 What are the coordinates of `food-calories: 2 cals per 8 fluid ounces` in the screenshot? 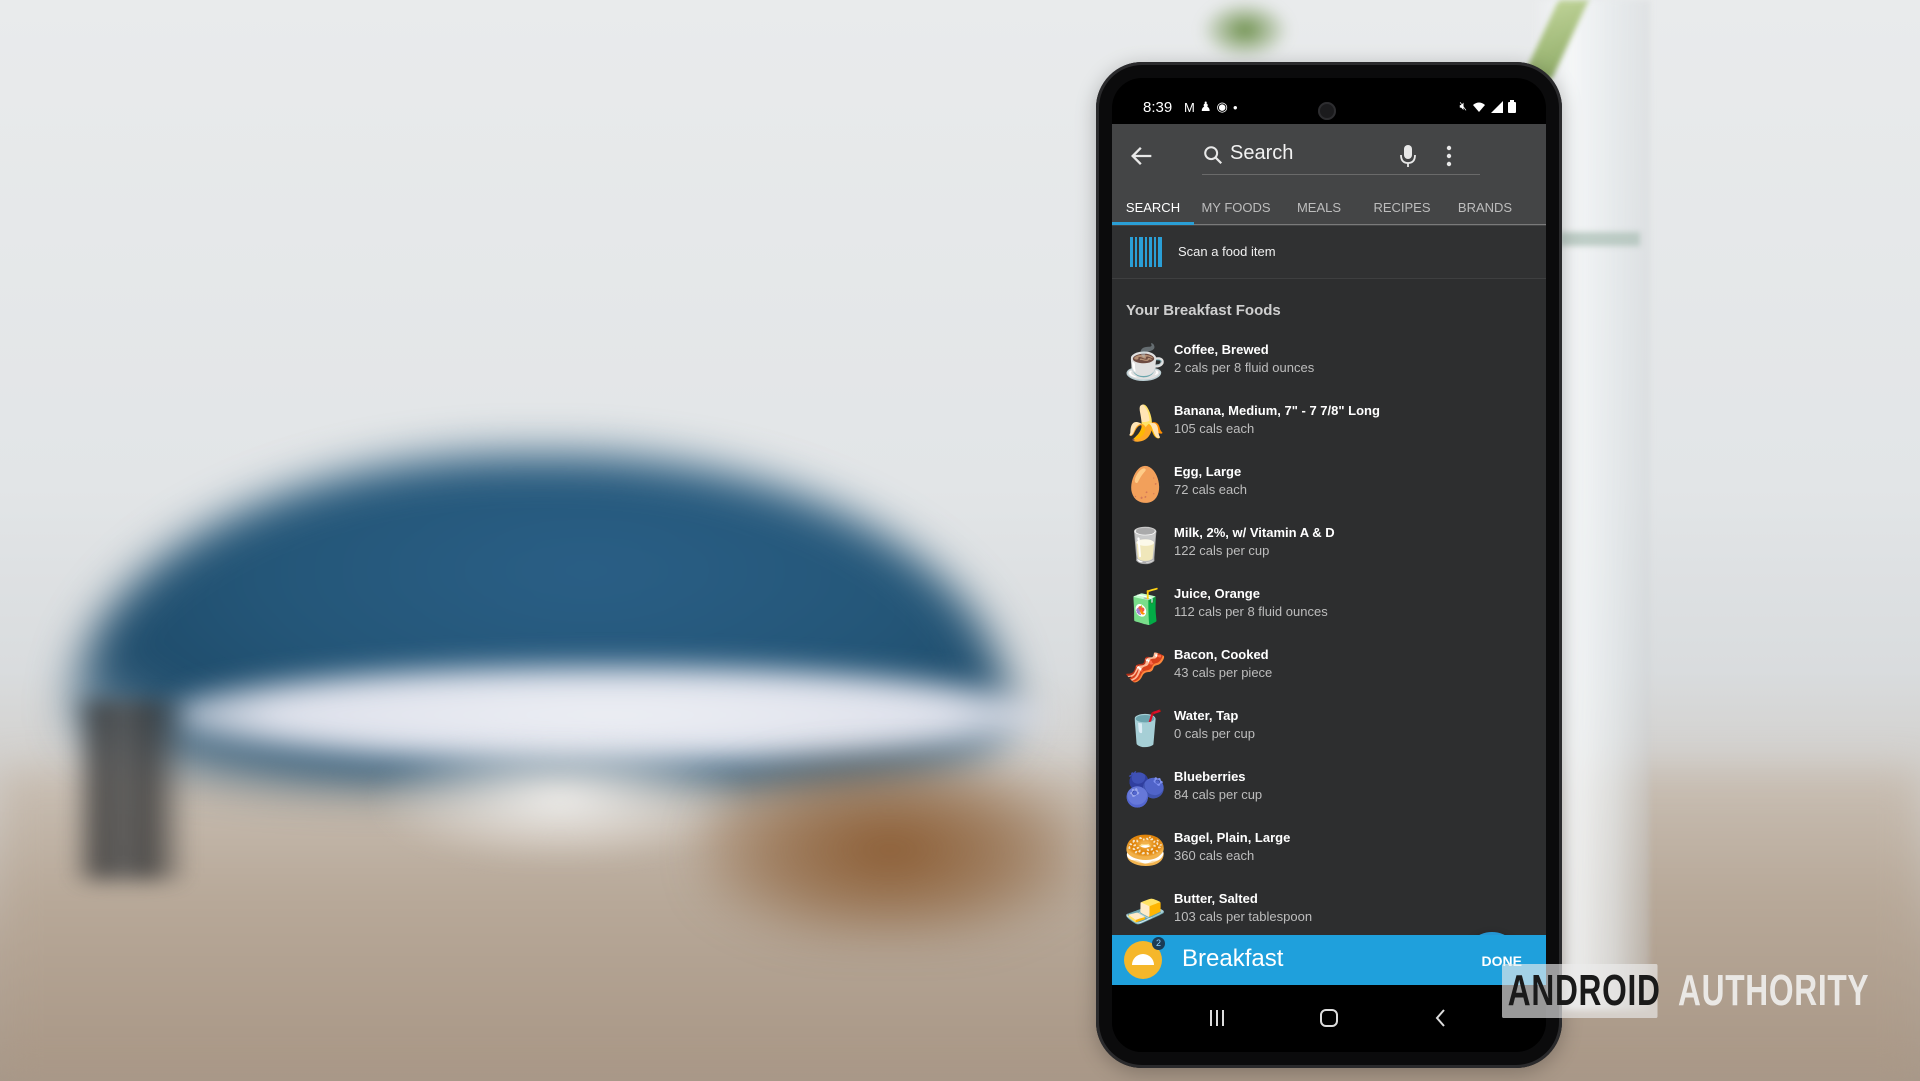 It's located at (1244, 367).